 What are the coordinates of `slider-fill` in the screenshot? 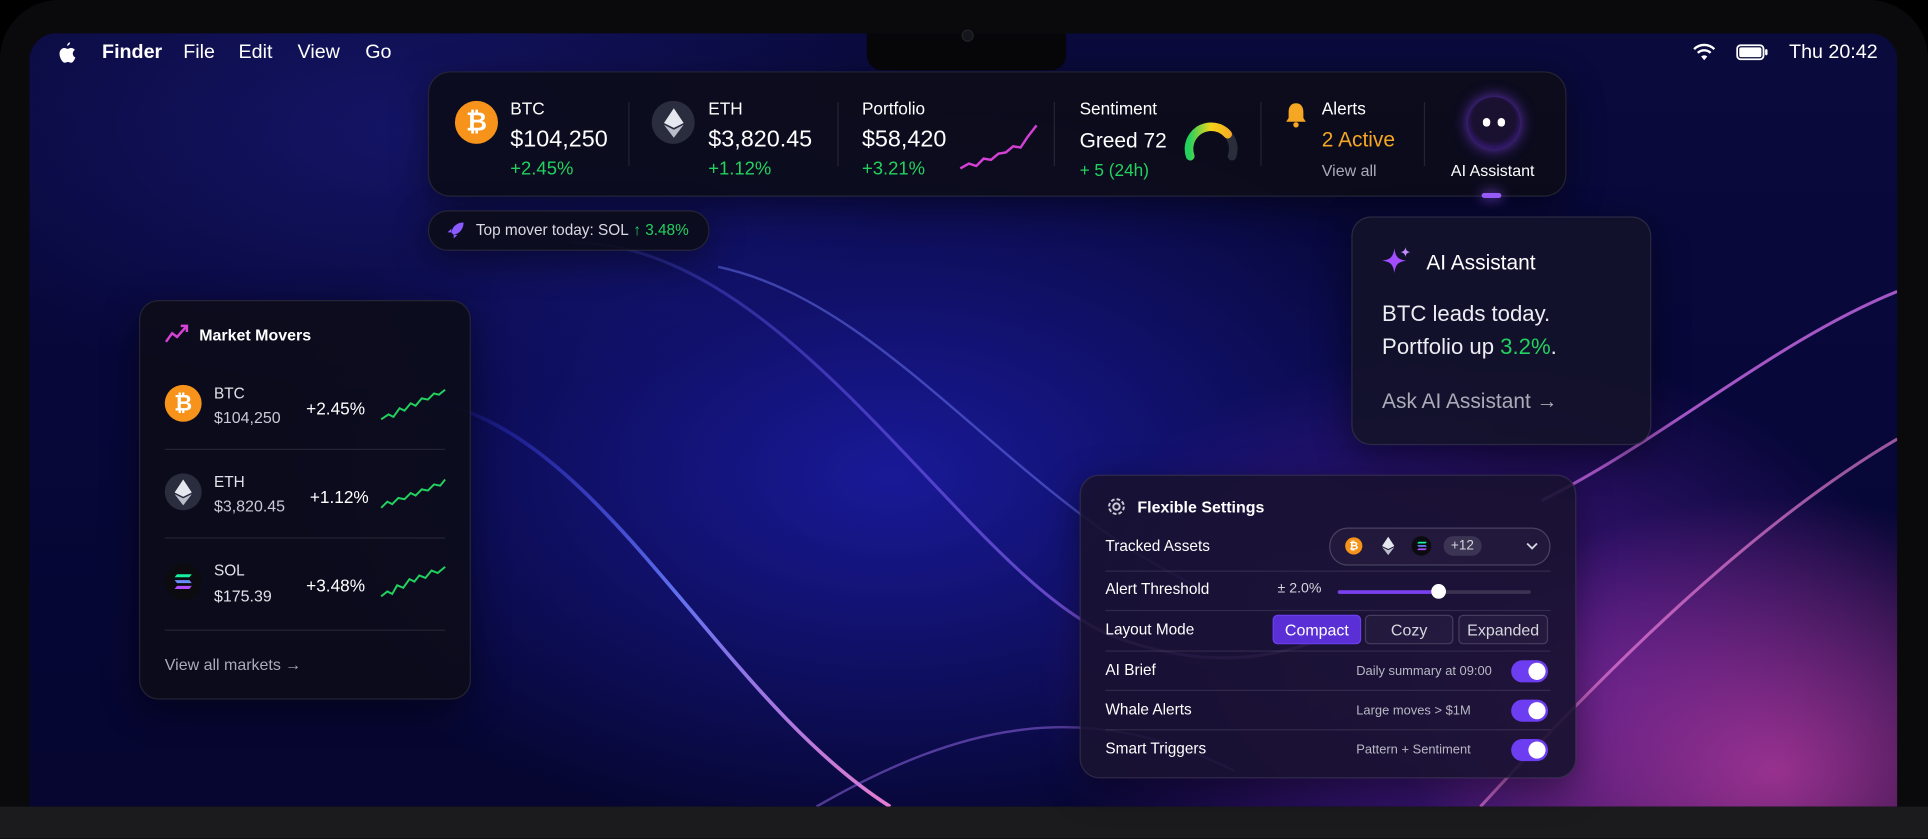 It's located at (1388, 592).